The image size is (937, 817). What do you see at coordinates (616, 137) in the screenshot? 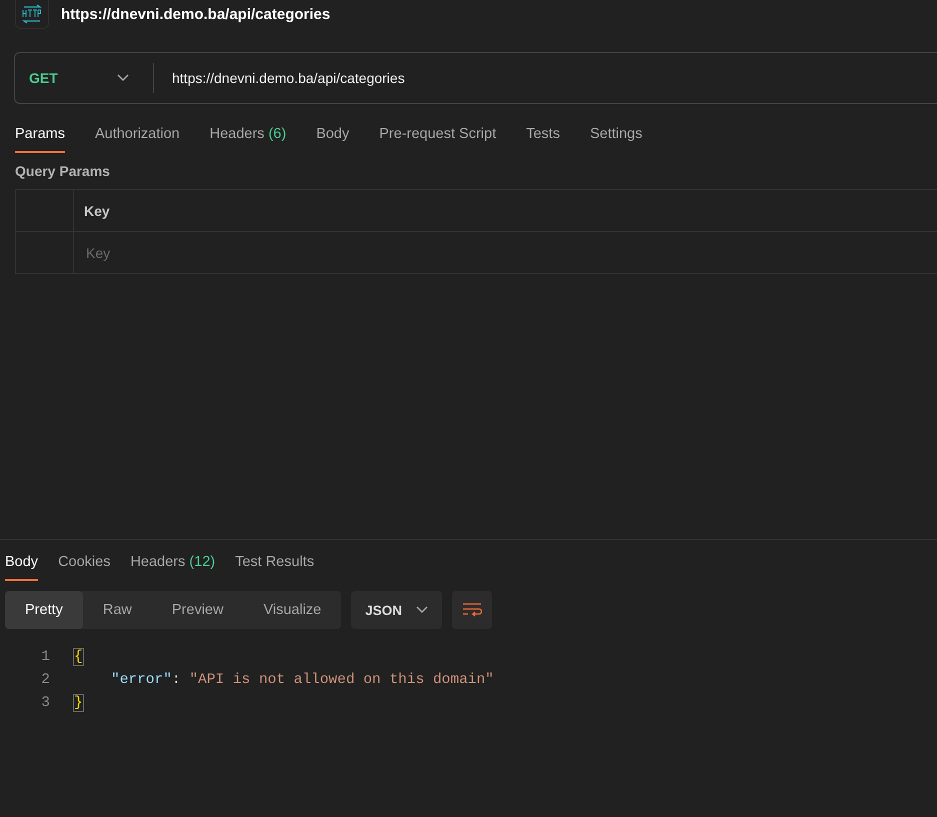
I see `tab: Settings` at bounding box center [616, 137].